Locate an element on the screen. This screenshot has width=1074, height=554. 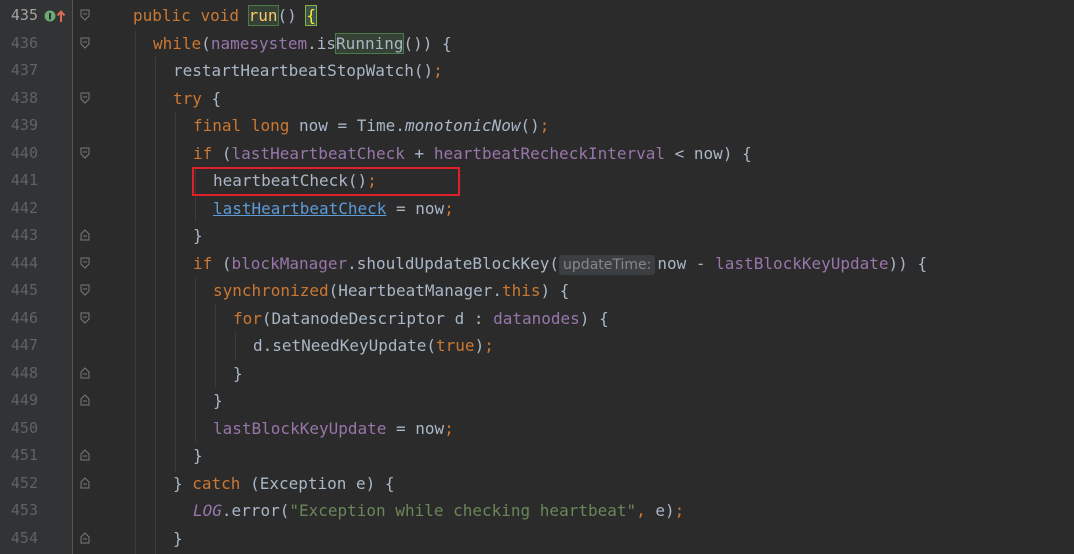
matched-brace: { is located at coordinates (311, 15).